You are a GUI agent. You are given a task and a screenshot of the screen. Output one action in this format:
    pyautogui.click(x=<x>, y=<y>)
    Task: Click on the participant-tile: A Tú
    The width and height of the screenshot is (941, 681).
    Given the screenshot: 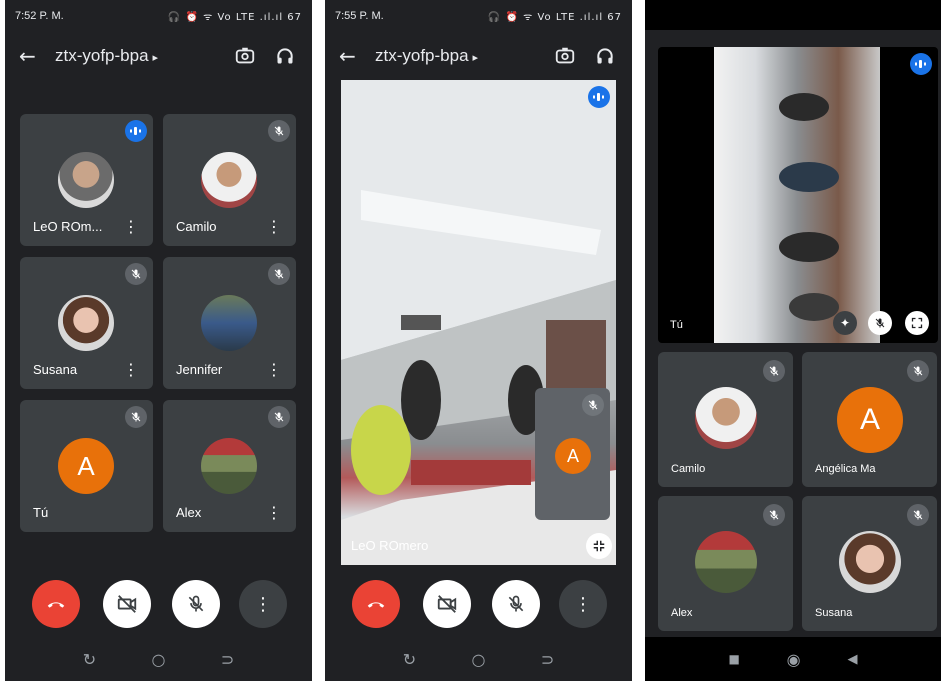 What is the action you would take?
    pyautogui.click(x=86, y=466)
    